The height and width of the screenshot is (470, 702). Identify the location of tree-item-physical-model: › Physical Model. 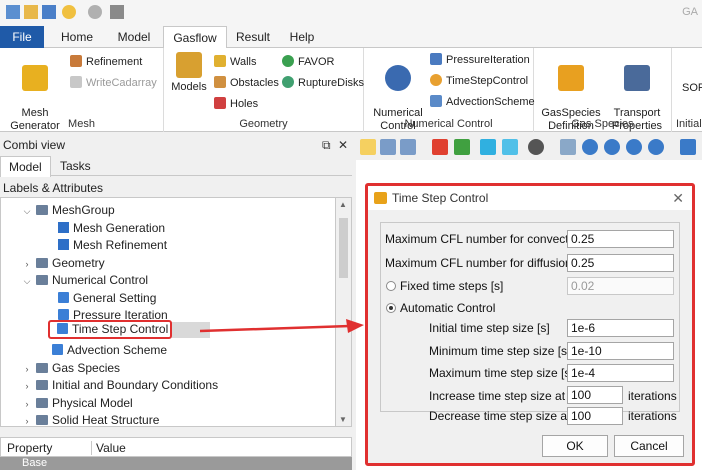
(77, 403).